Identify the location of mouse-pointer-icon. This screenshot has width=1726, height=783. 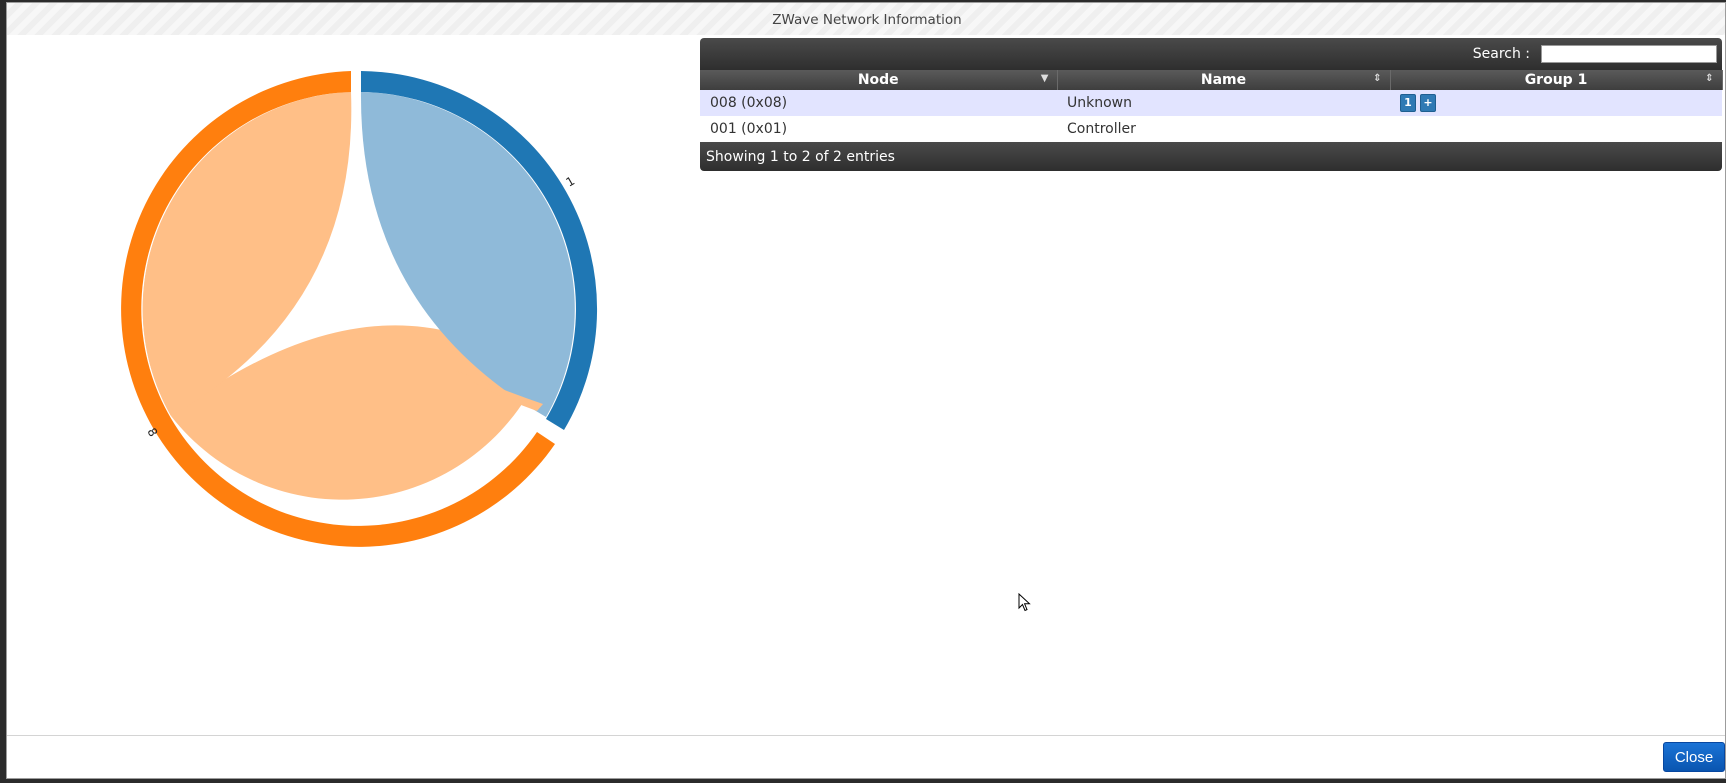
(1024, 602).